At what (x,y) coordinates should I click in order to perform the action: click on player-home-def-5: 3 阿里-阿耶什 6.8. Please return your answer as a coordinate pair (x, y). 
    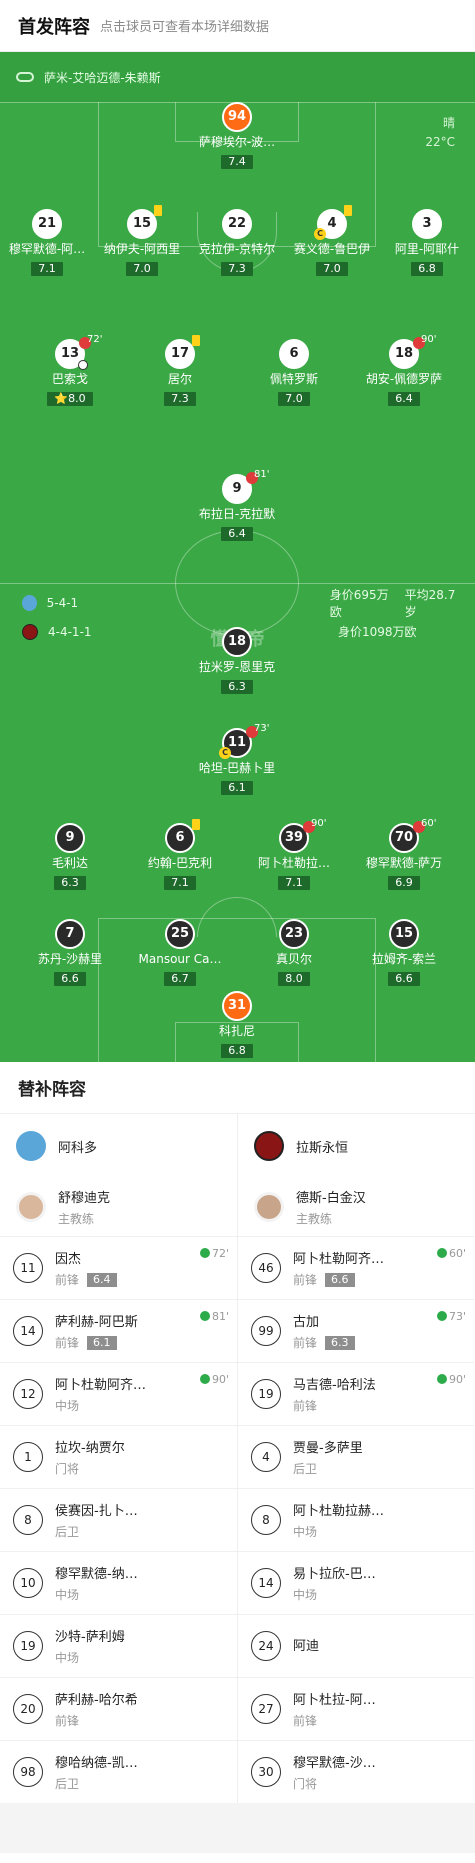
    Looking at the image, I should click on (423, 242).